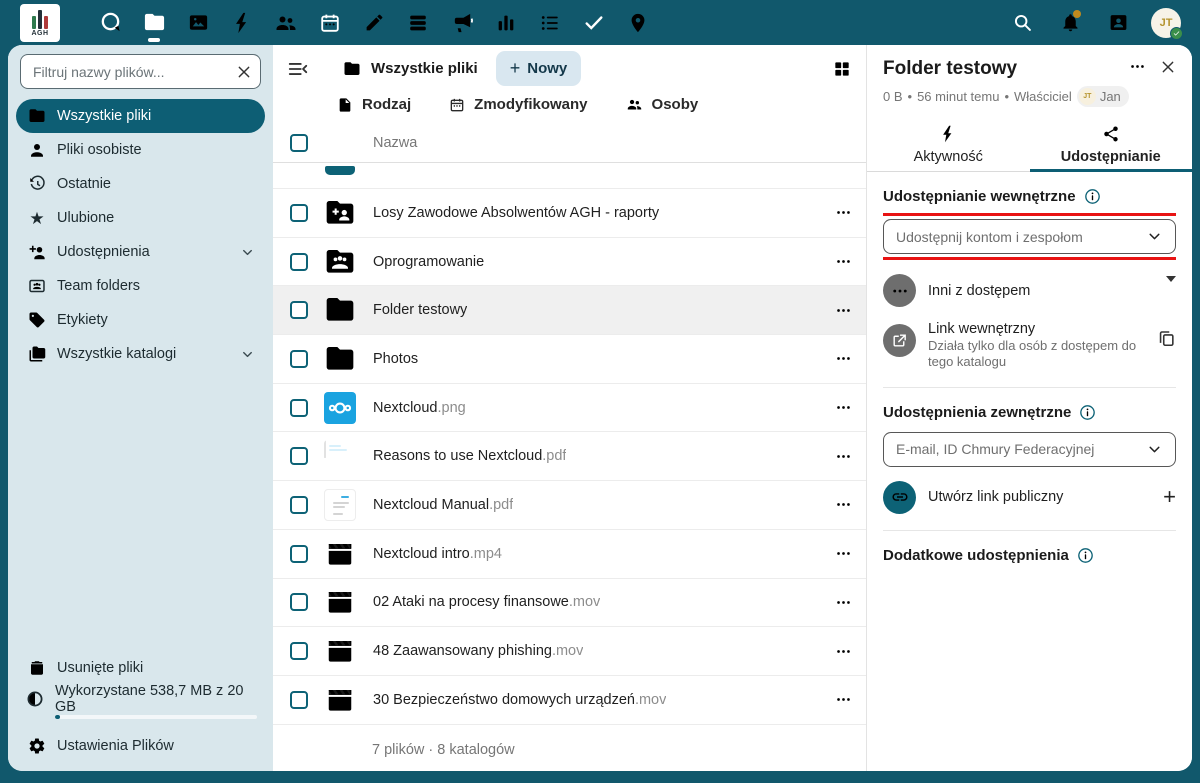 Image resolution: width=1200 pixels, height=783 pixels. Describe the element at coordinates (462, 22) in the screenshot. I see `announcements-icon` at that location.